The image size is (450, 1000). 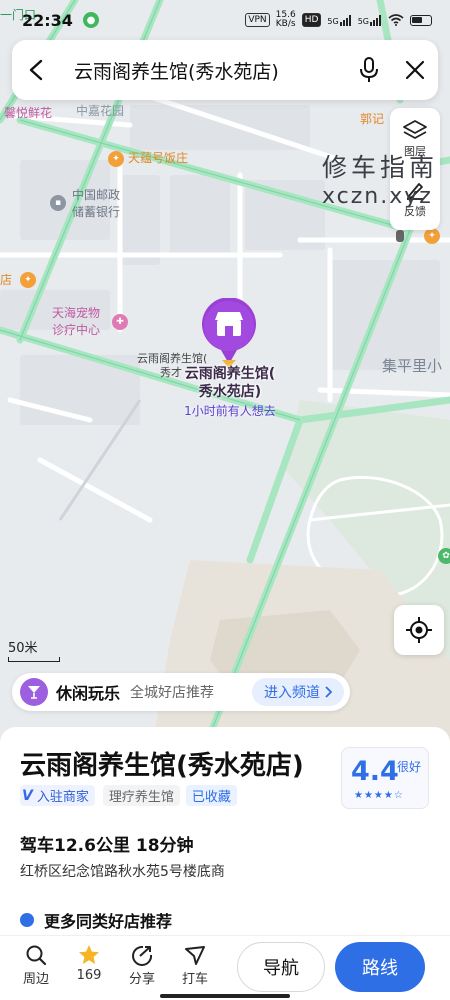 I want to click on map-label-guo: 郭记, so click(x=372, y=119).